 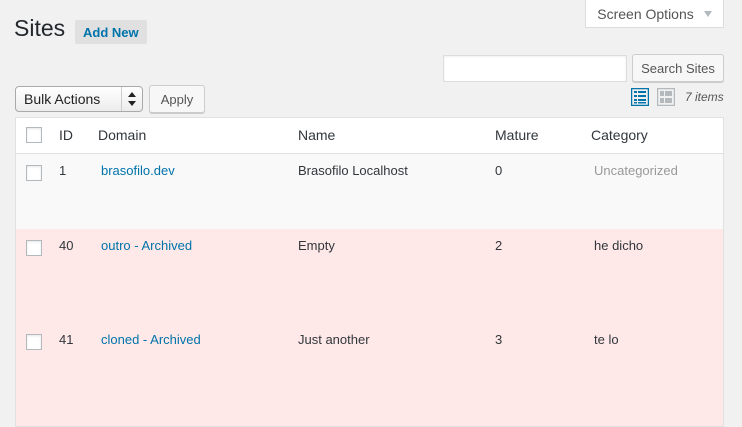 I want to click on column-domain: Domain, so click(x=122, y=135).